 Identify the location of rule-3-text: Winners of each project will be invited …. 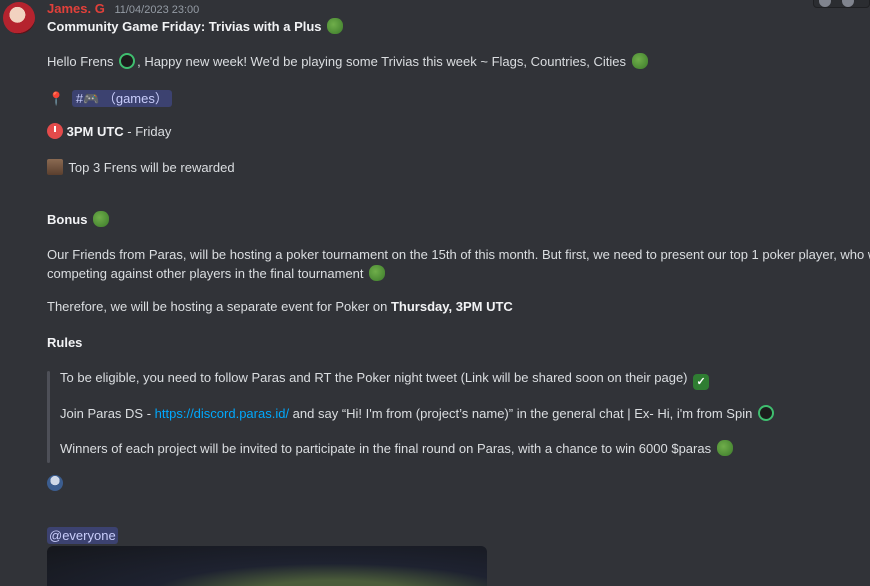
(386, 448).